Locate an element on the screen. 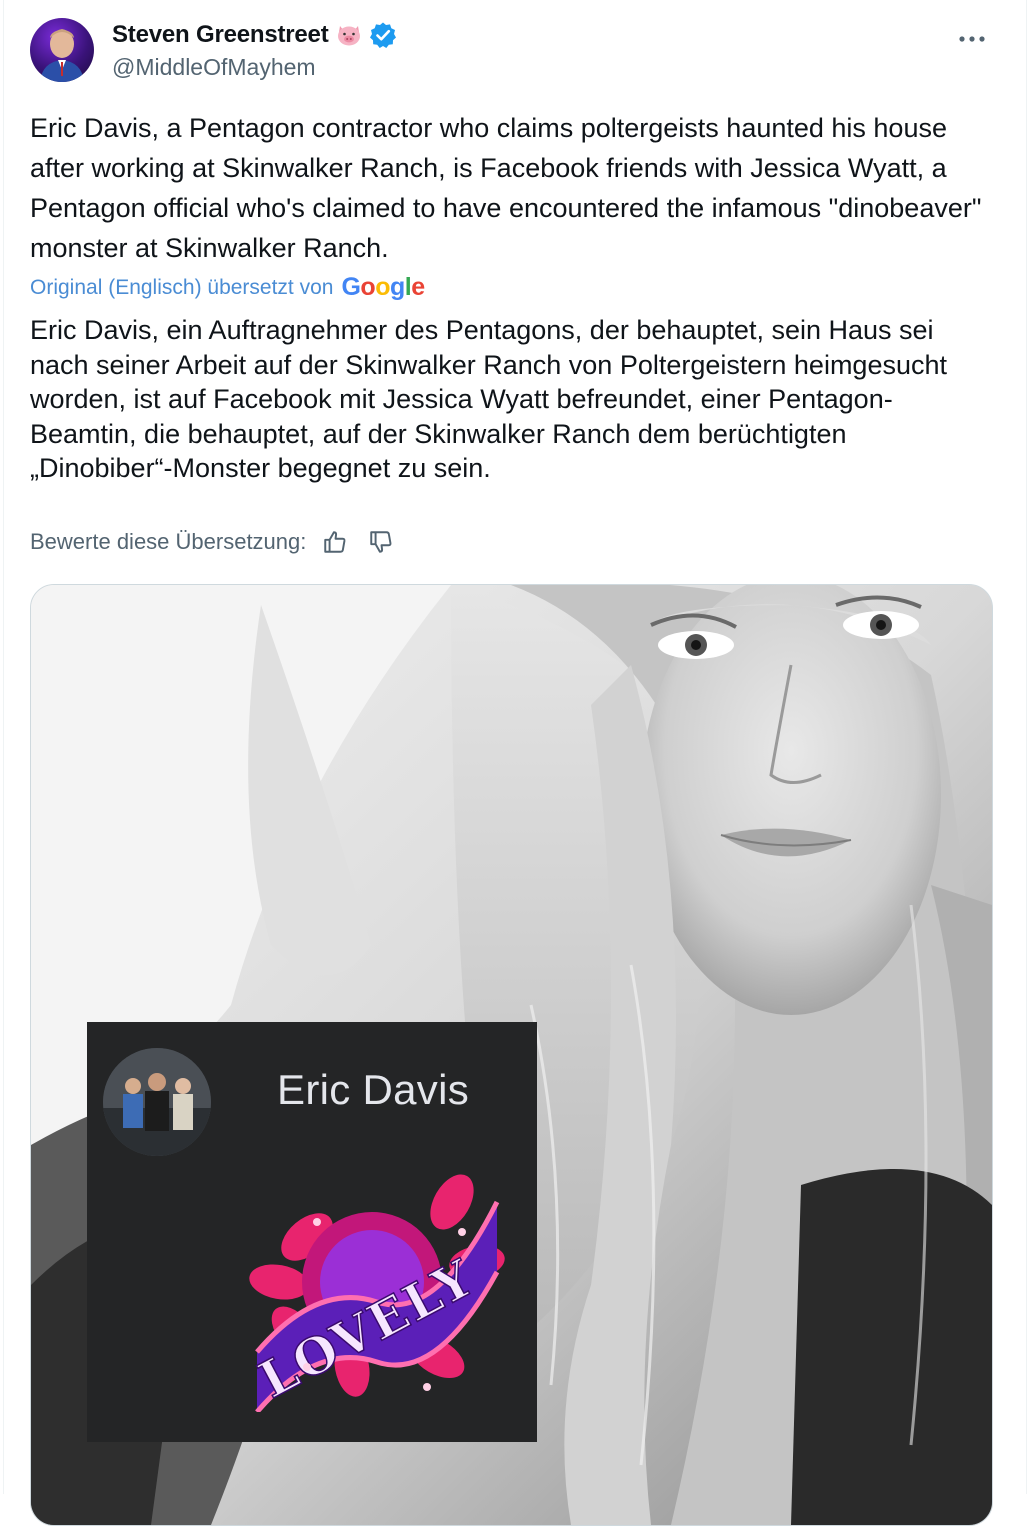 This screenshot has width=1030, height=1526. more-dots-icon is located at coordinates (972, 39).